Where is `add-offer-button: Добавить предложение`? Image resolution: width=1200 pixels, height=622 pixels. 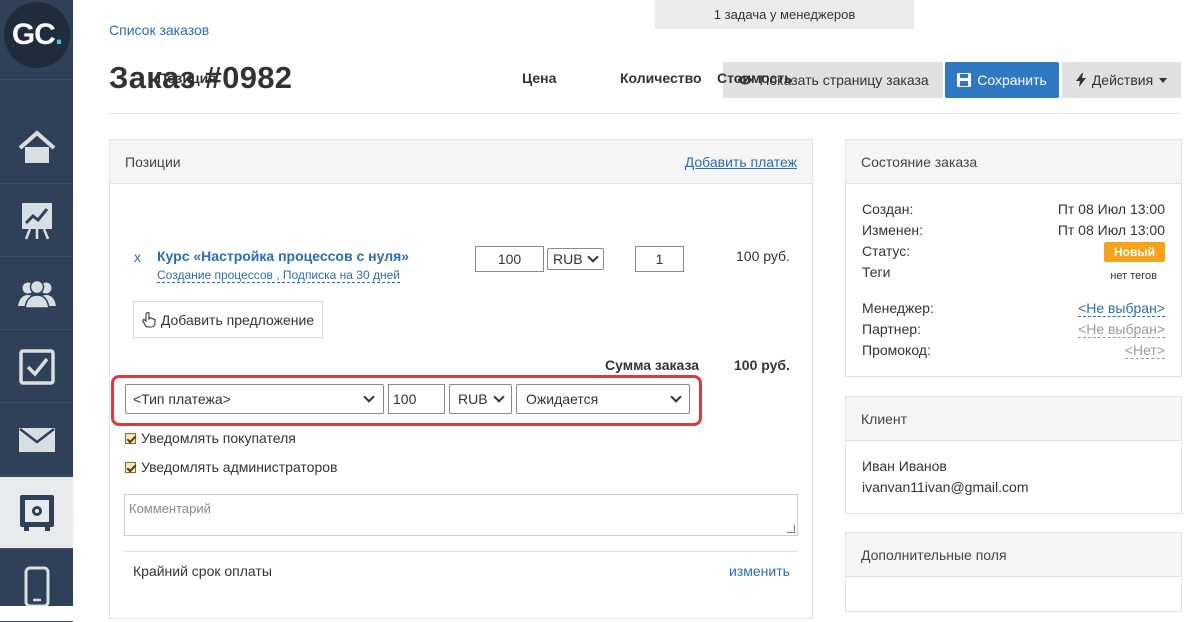 add-offer-button: Добавить предложение is located at coordinates (228, 319).